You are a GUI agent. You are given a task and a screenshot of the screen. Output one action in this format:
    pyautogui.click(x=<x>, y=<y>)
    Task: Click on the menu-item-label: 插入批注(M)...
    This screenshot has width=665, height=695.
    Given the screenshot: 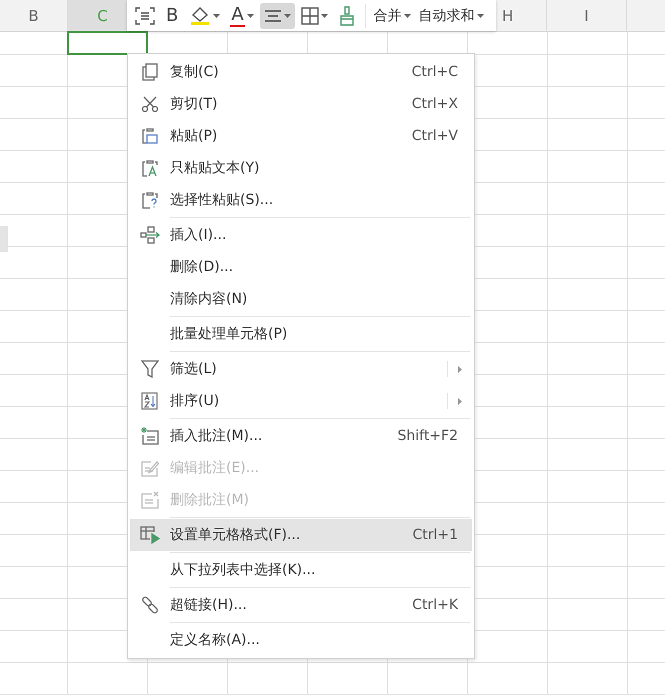 What is the action you would take?
    pyautogui.click(x=217, y=436)
    